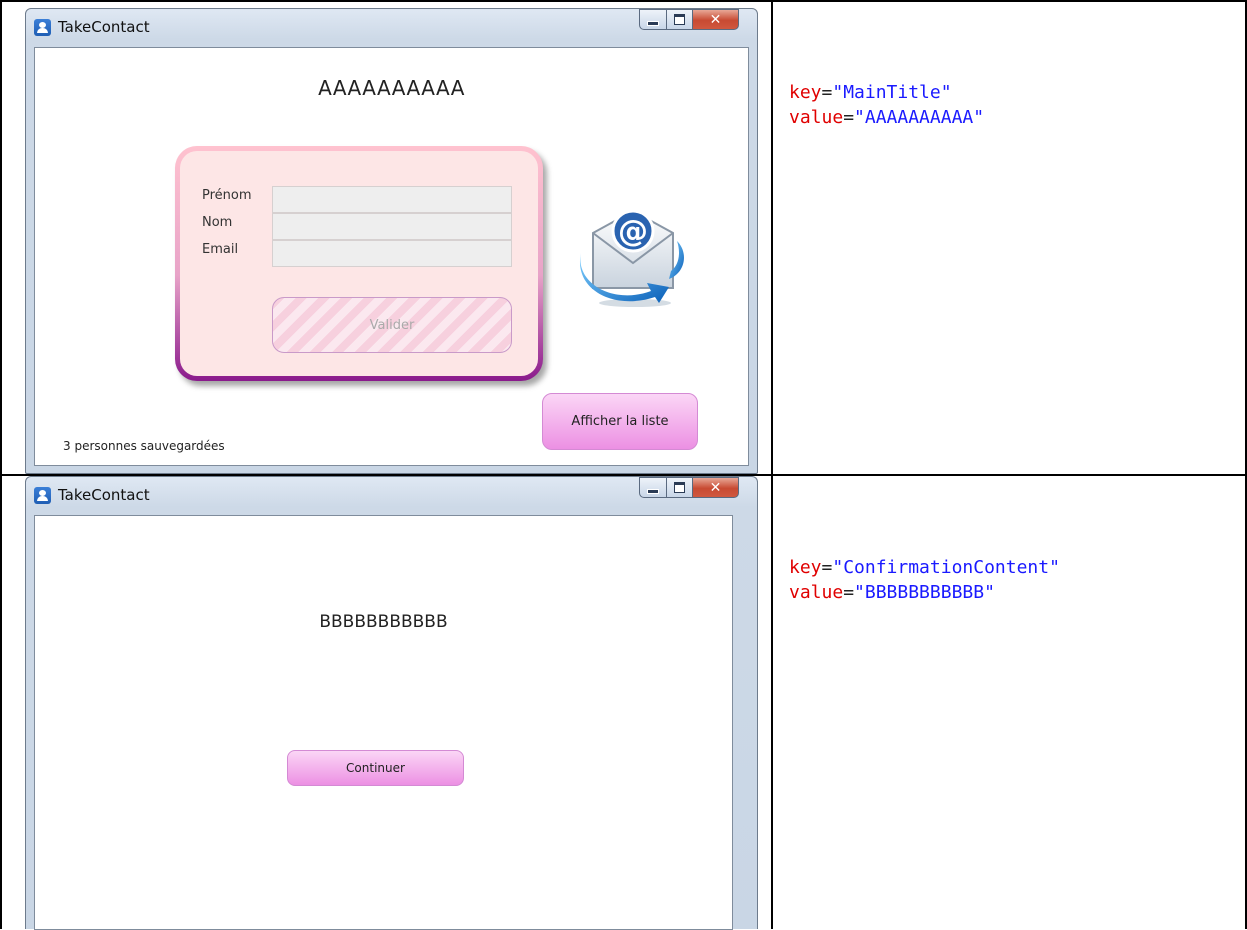  I want to click on table-border-left, so click(1, 464).